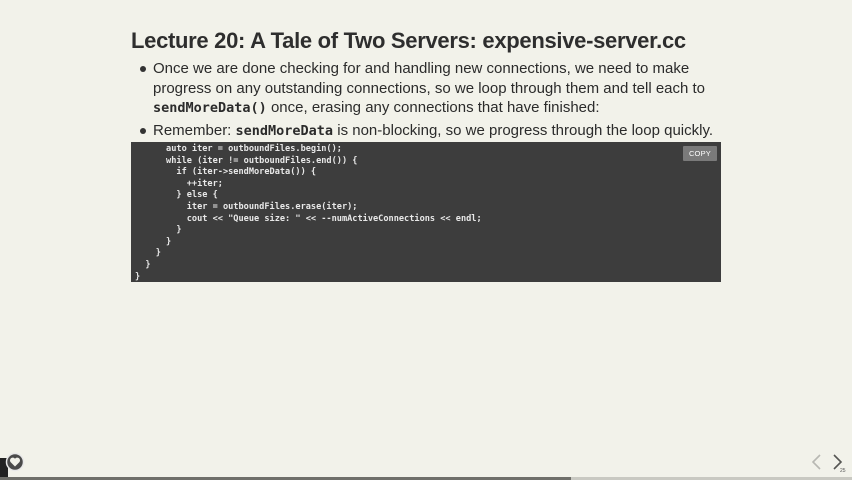 The height and width of the screenshot is (480, 852). What do you see at coordinates (210, 108) in the screenshot?
I see `inline-code: sendMoreData()` at bounding box center [210, 108].